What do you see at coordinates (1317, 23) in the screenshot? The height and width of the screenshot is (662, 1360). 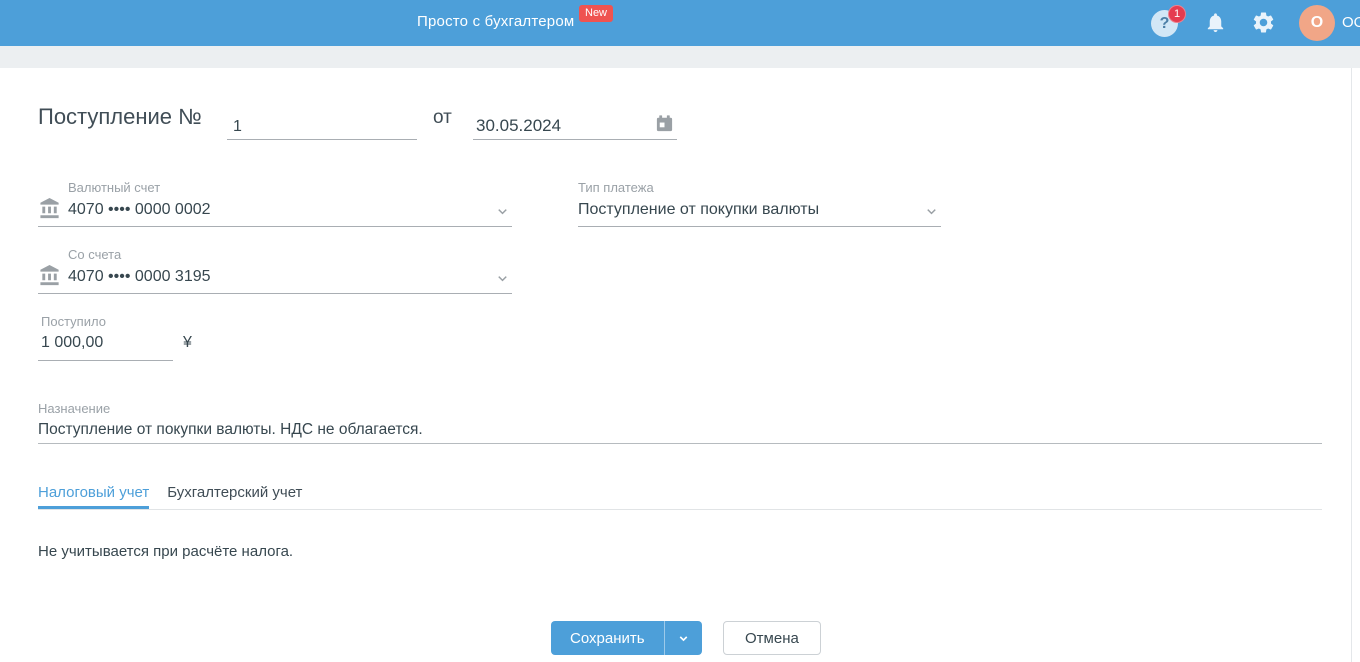 I see `avatar: О` at bounding box center [1317, 23].